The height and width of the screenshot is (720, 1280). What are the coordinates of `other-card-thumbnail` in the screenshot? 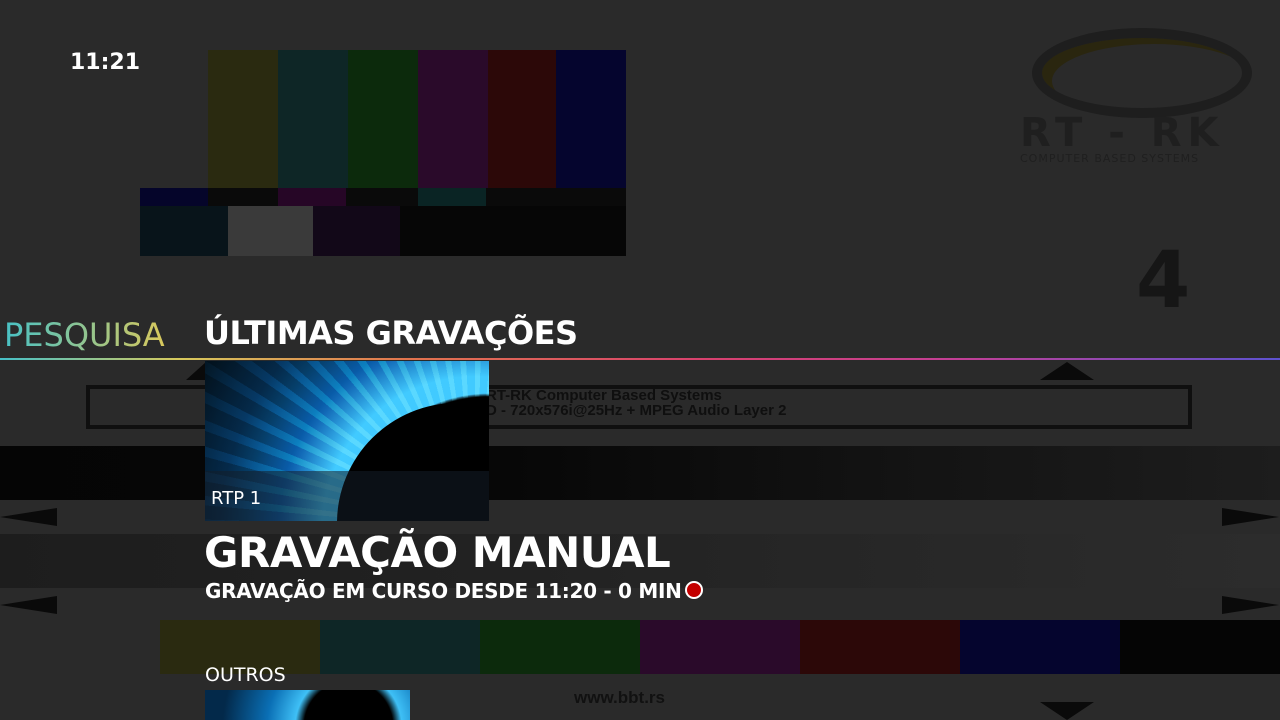 It's located at (307, 705).